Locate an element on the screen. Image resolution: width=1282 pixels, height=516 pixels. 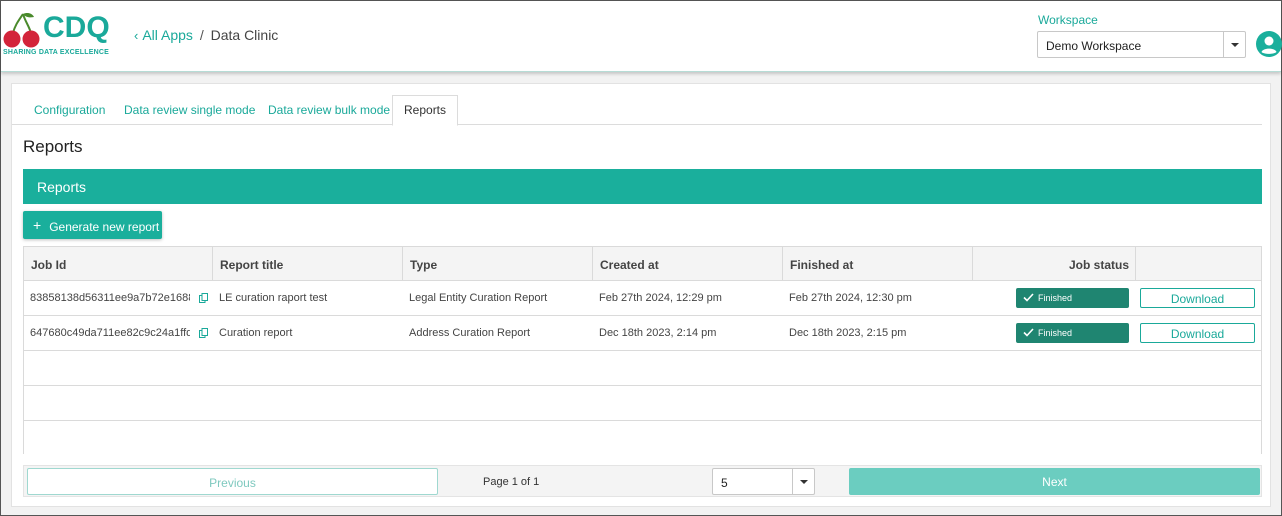
column-header-created-at: Created at is located at coordinates (687, 264).